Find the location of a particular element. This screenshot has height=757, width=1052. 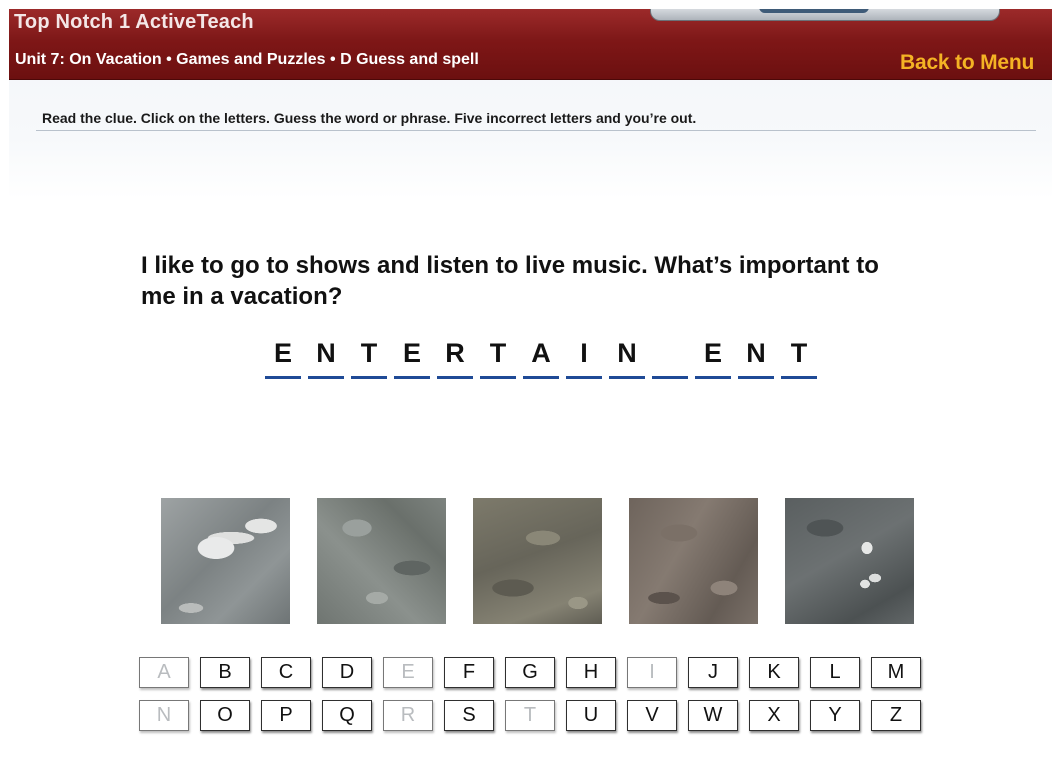

letter-key-u: U is located at coordinates (591, 715).